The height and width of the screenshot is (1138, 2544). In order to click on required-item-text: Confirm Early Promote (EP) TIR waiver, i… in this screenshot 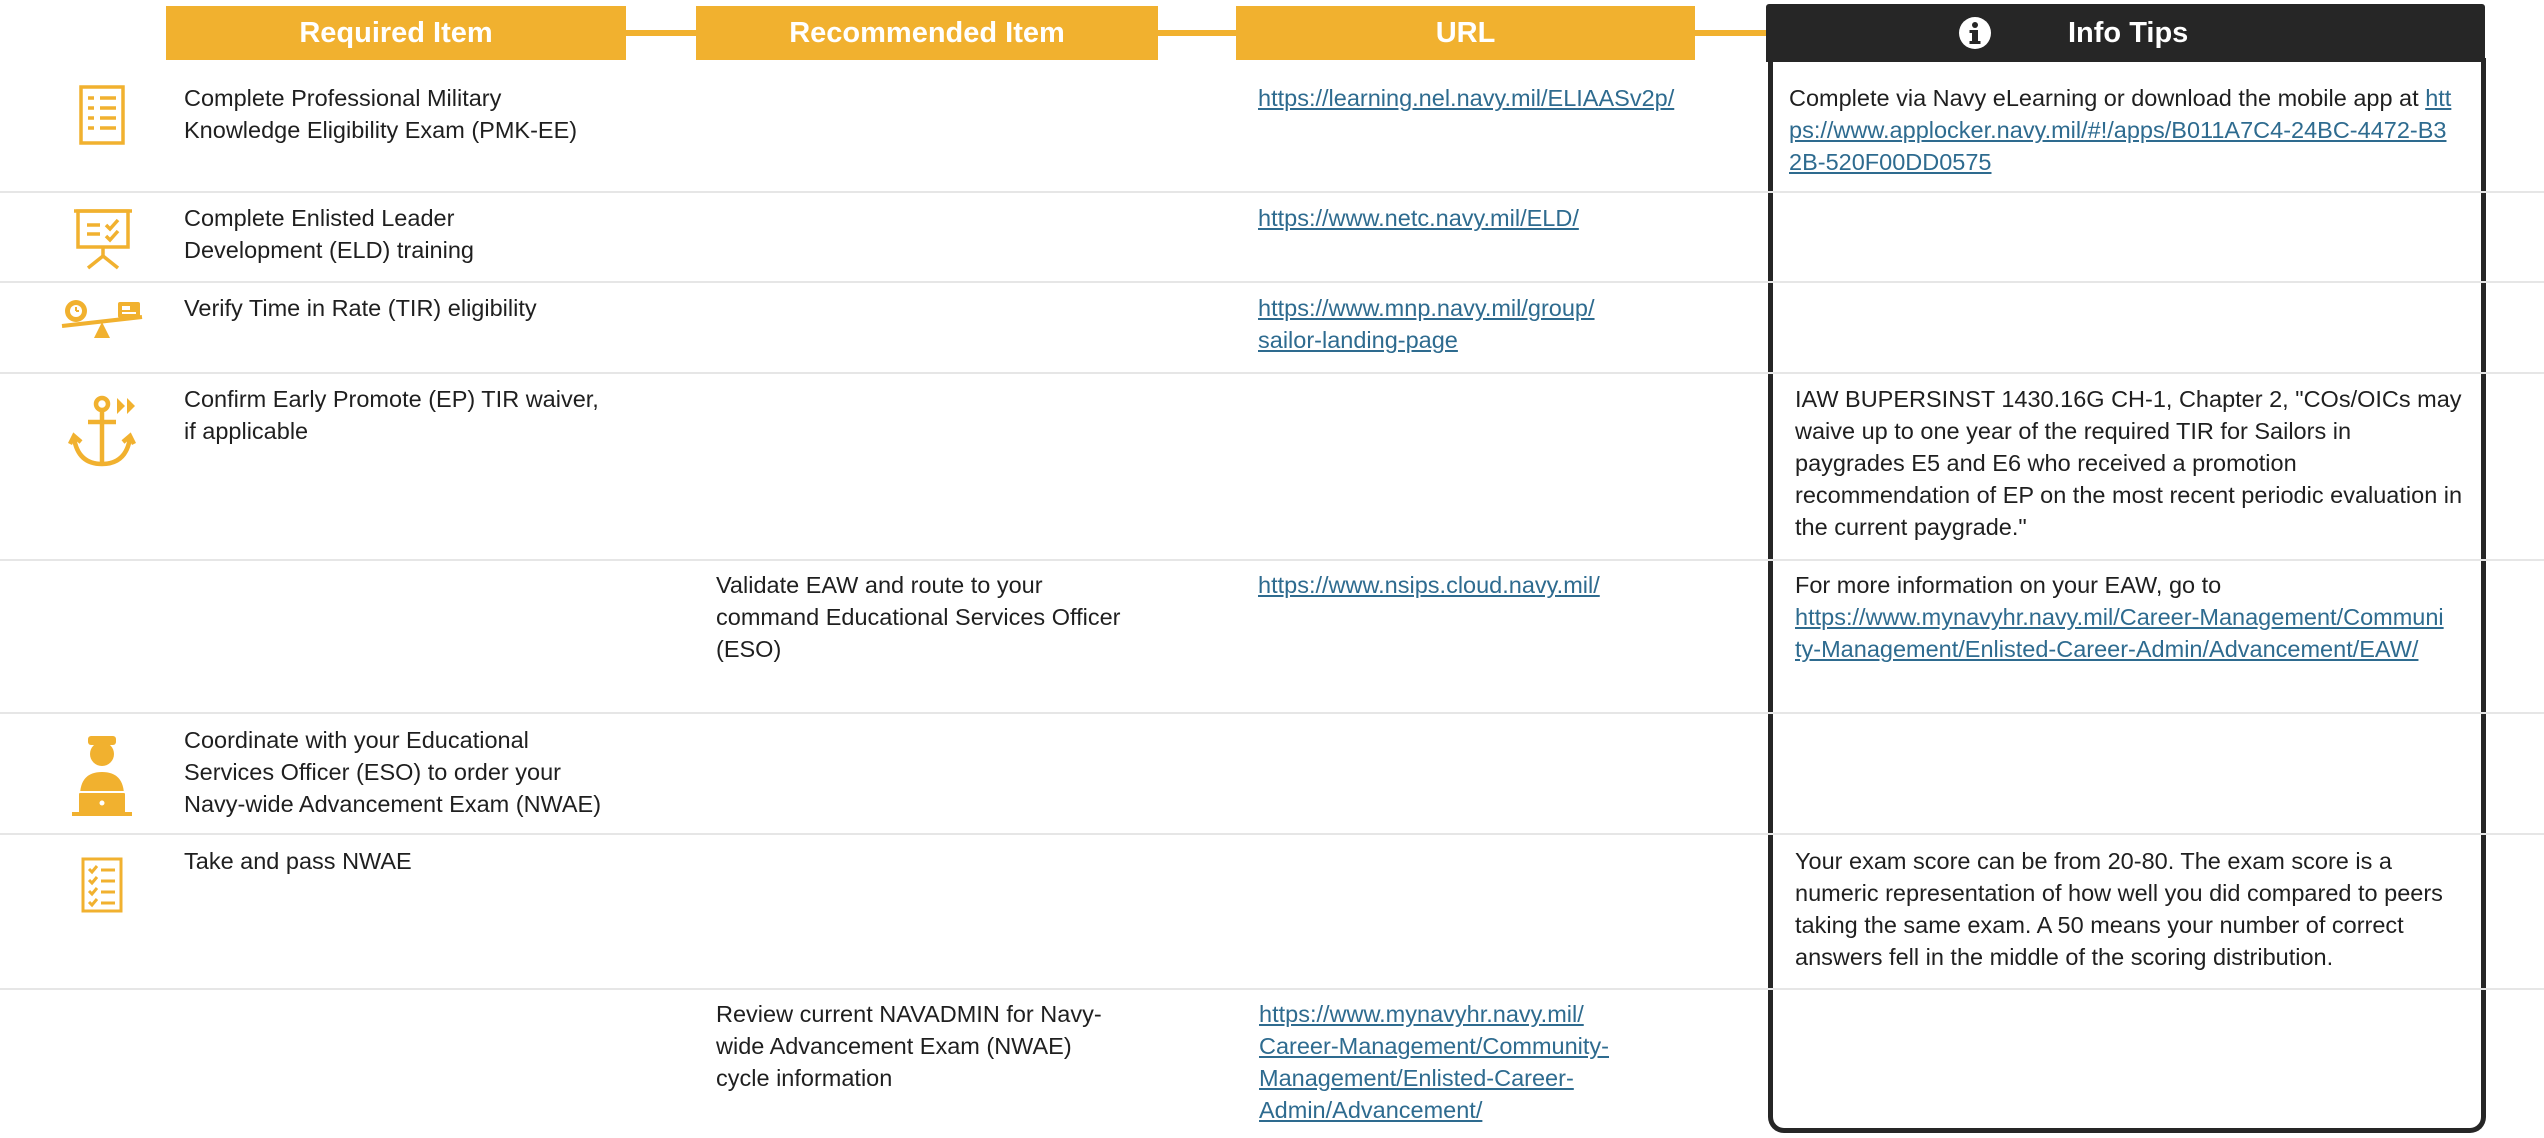, I will do `click(391, 415)`.